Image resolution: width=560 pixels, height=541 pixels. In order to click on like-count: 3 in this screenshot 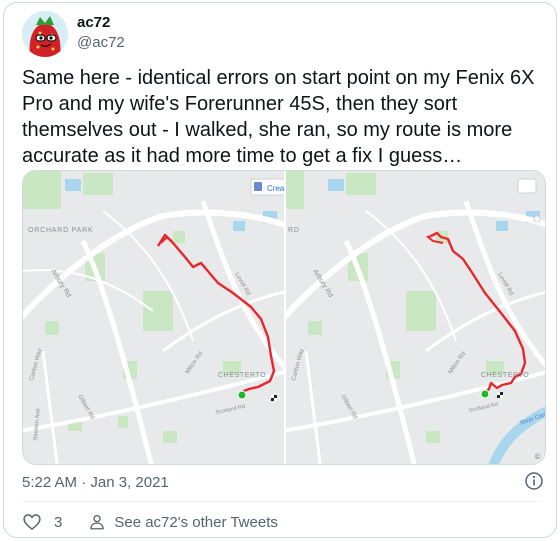, I will do `click(58, 522)`.